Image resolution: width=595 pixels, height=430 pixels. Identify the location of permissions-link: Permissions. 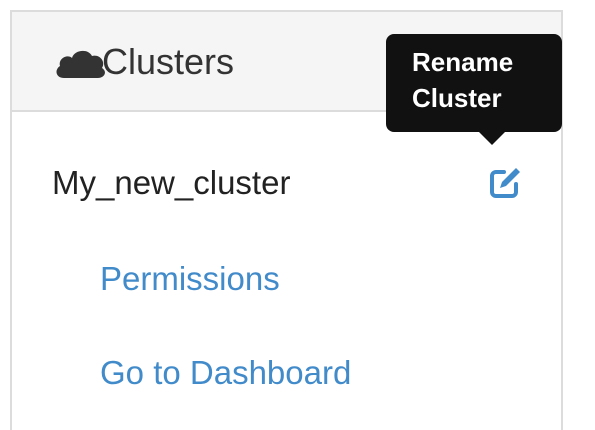
(190, 279).